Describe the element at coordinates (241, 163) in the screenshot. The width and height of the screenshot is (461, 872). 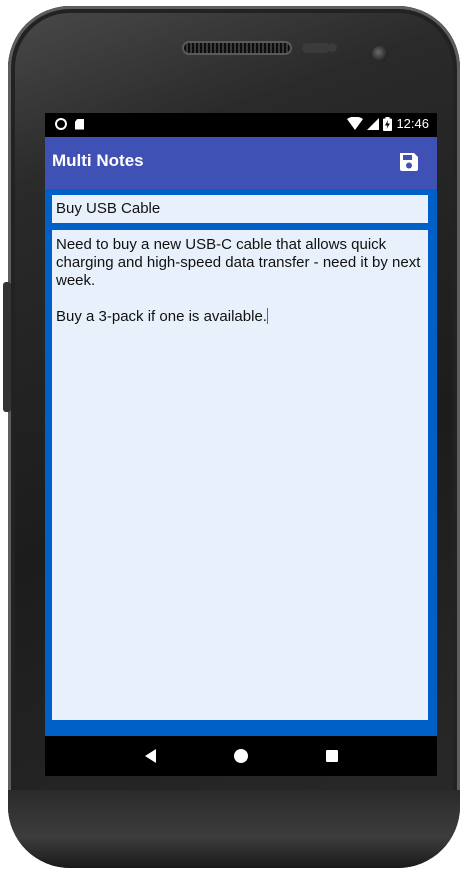
I see `app-bar: Multi Notes` at that location.